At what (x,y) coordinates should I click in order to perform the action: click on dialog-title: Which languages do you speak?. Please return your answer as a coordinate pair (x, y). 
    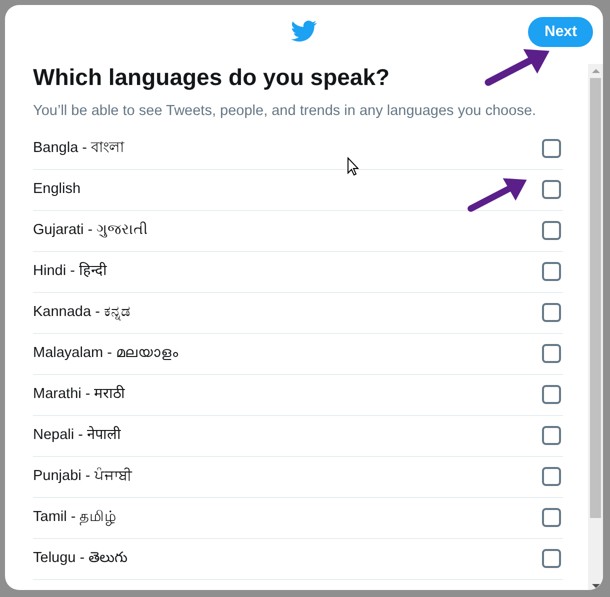
    Looking at the image, I should click on (211, 77).